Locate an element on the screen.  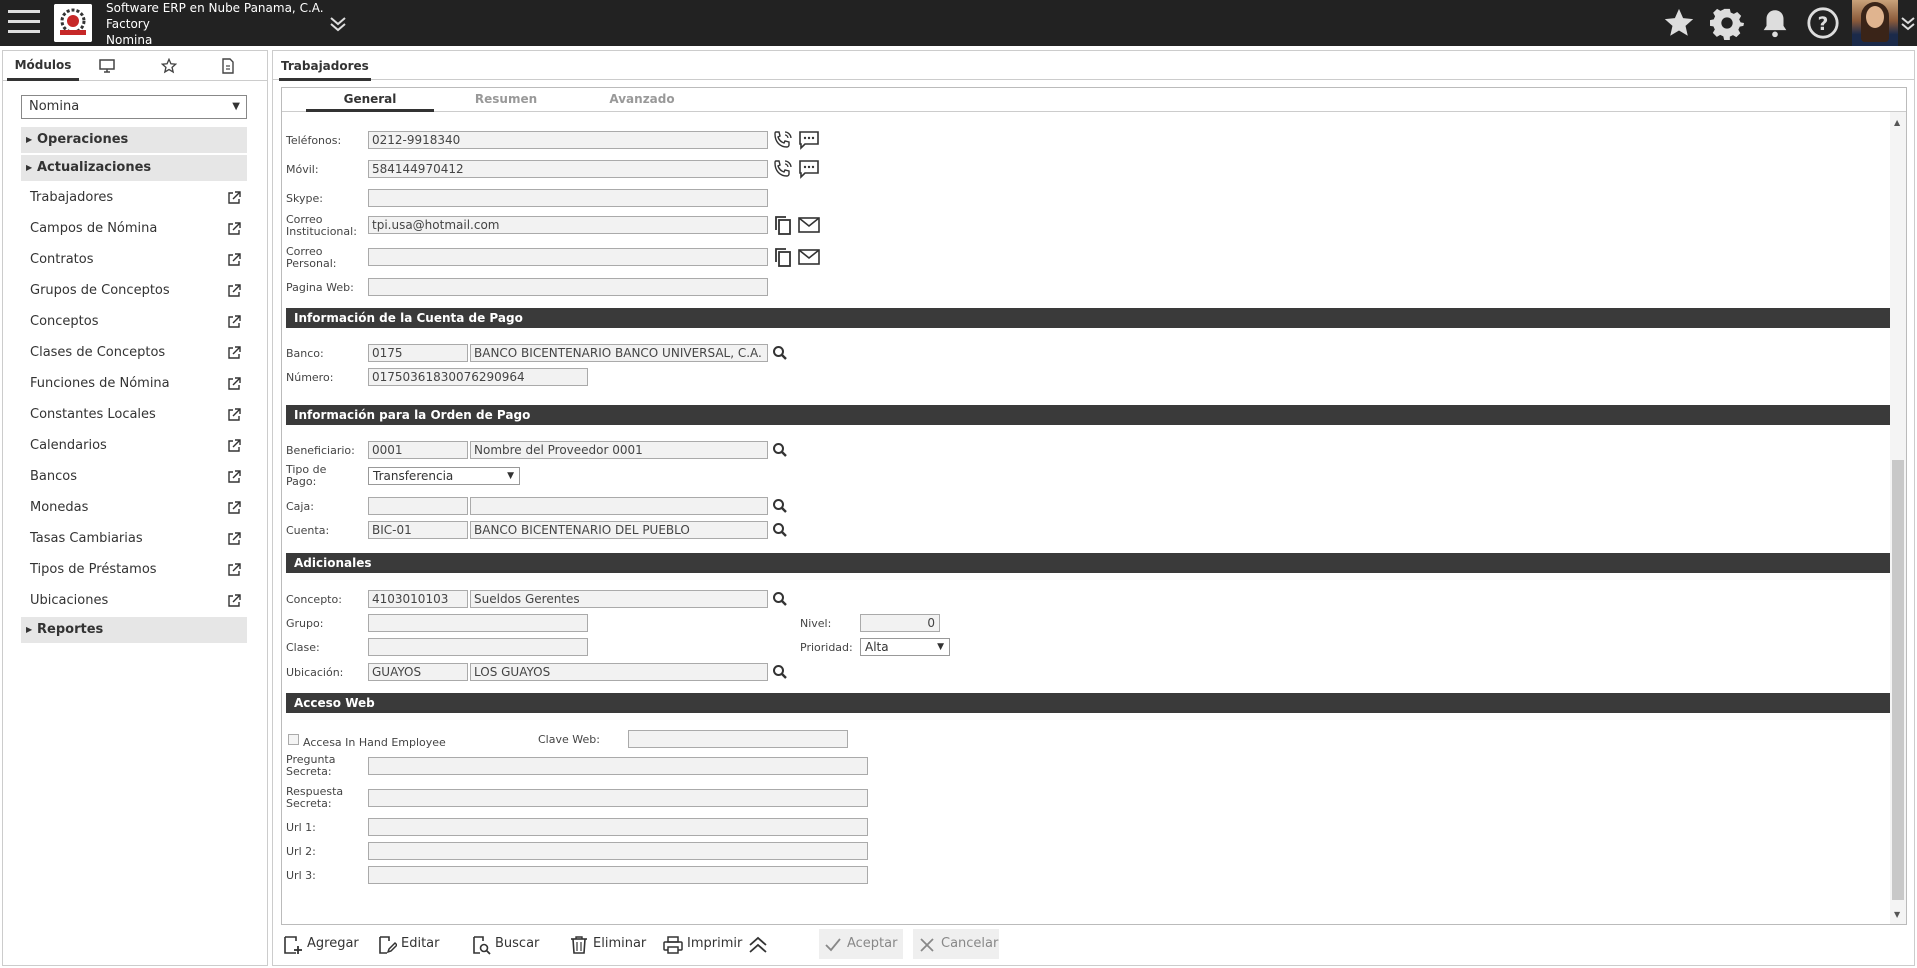
buscar-button: Buscar is located at coordinates (506, 944).